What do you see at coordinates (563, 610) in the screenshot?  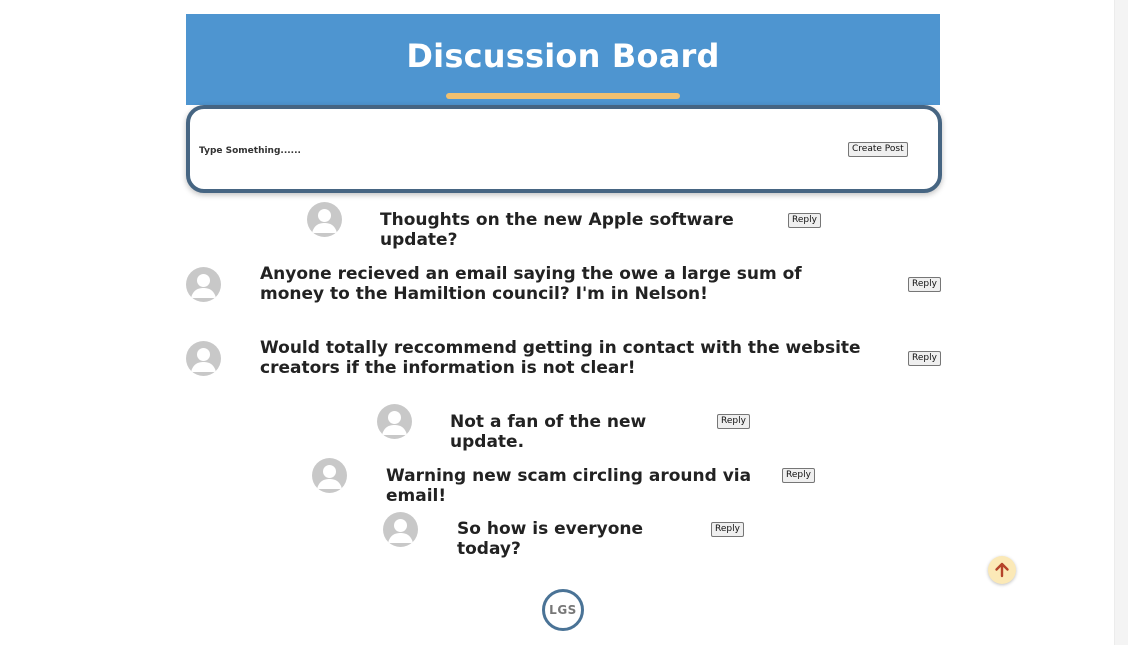 I see `footer-logo: LGS` at bounding box center [563, 610].